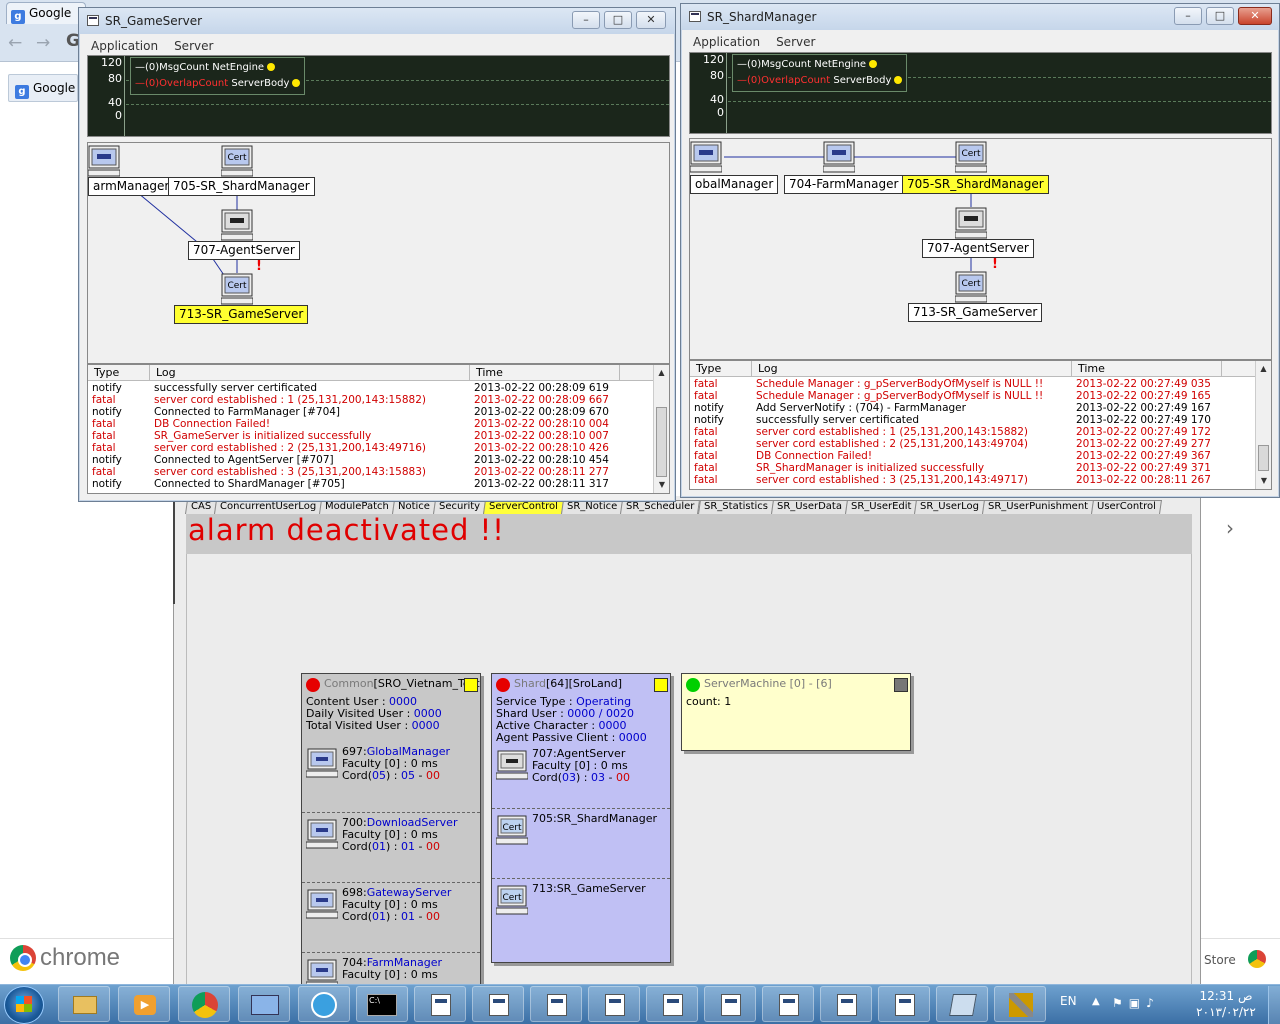 The width and height of the screenshot is (1280, 1024). Describe the element at coordinates (1226, 996) in the screenshot. I see `clock-time: 12:31 ص` at that location.